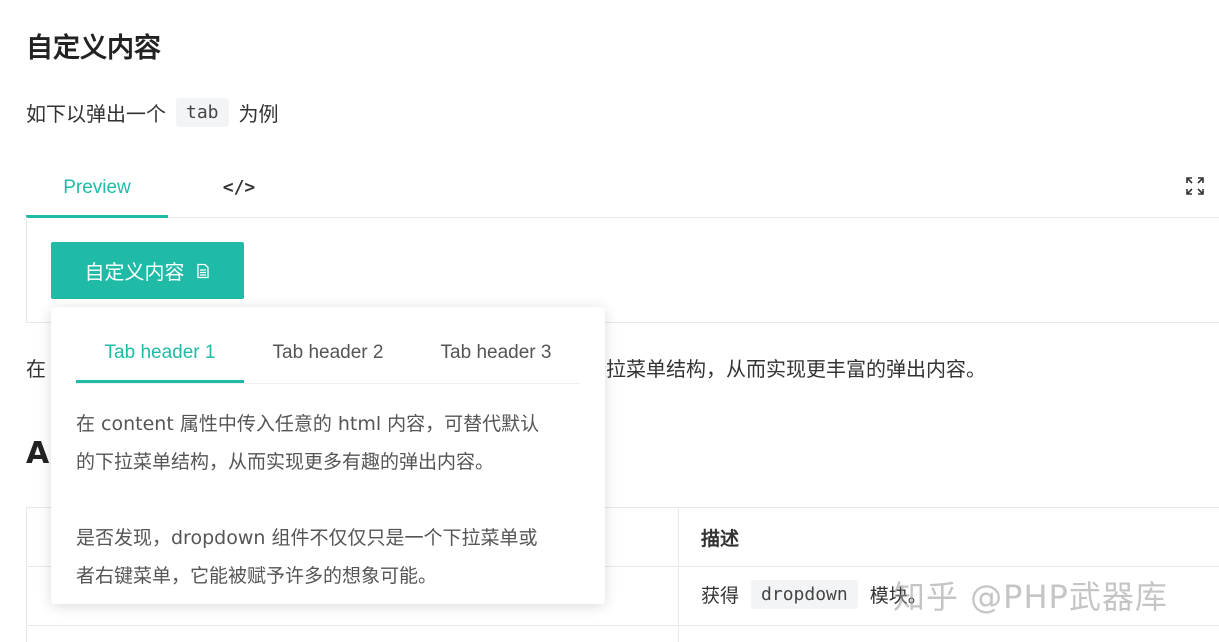  Describe the element at coordinates (720, 596) in the screenshot. I see `row-desc-before: 获得` at that location.